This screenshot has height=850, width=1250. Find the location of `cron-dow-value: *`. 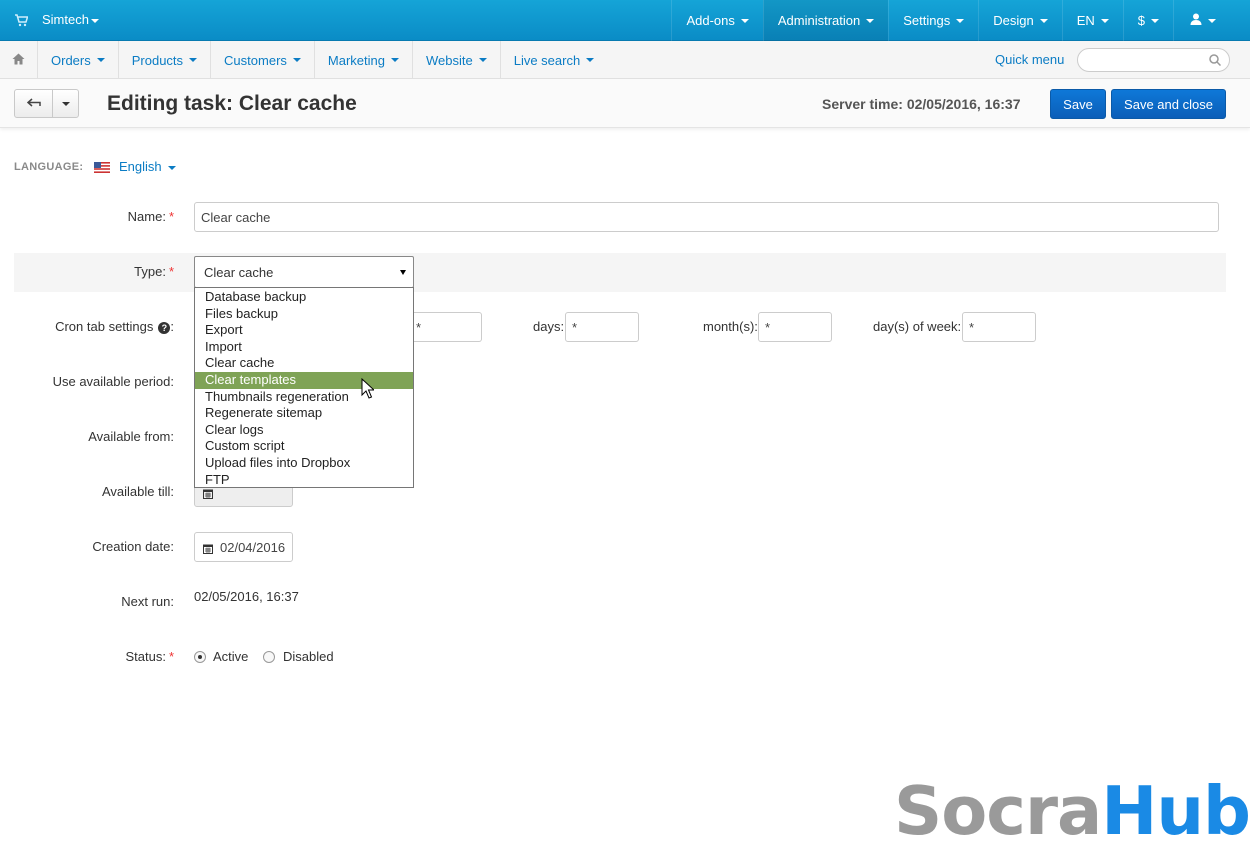

cron-dow-value: * is located at coordinates (972, 327).